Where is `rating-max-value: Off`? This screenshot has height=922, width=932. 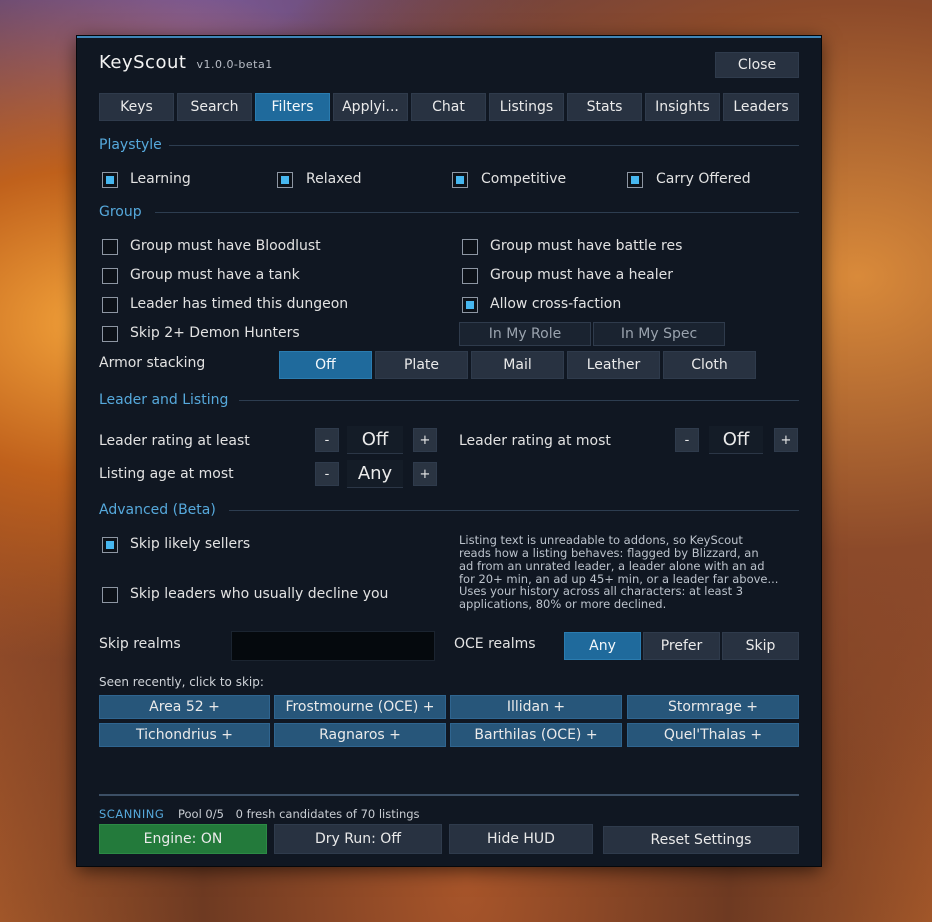
rating-max-value: Off is located at coordinates (736, 440).